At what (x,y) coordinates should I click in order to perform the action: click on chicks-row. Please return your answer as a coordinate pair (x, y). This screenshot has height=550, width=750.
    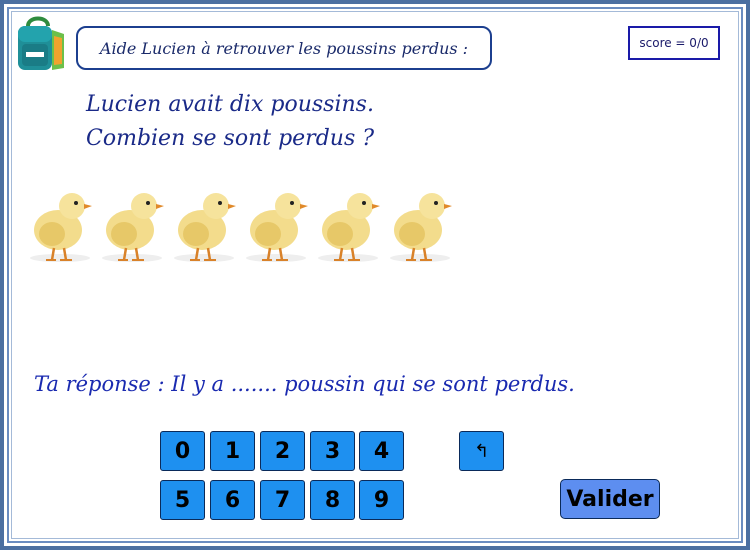
    Looking at the image, I should click on (242, 224).